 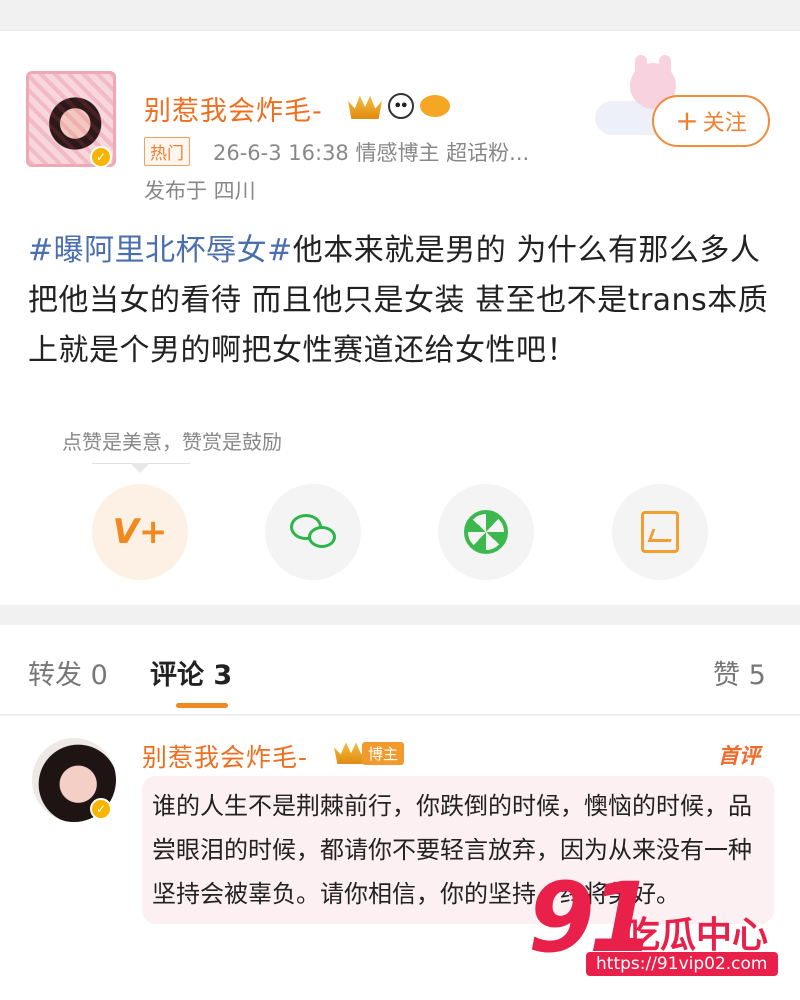 What do you see at coordinates (167, 151) in the screenshot?
I see `hot-badge: 热门` at bounding box center [167, 151].